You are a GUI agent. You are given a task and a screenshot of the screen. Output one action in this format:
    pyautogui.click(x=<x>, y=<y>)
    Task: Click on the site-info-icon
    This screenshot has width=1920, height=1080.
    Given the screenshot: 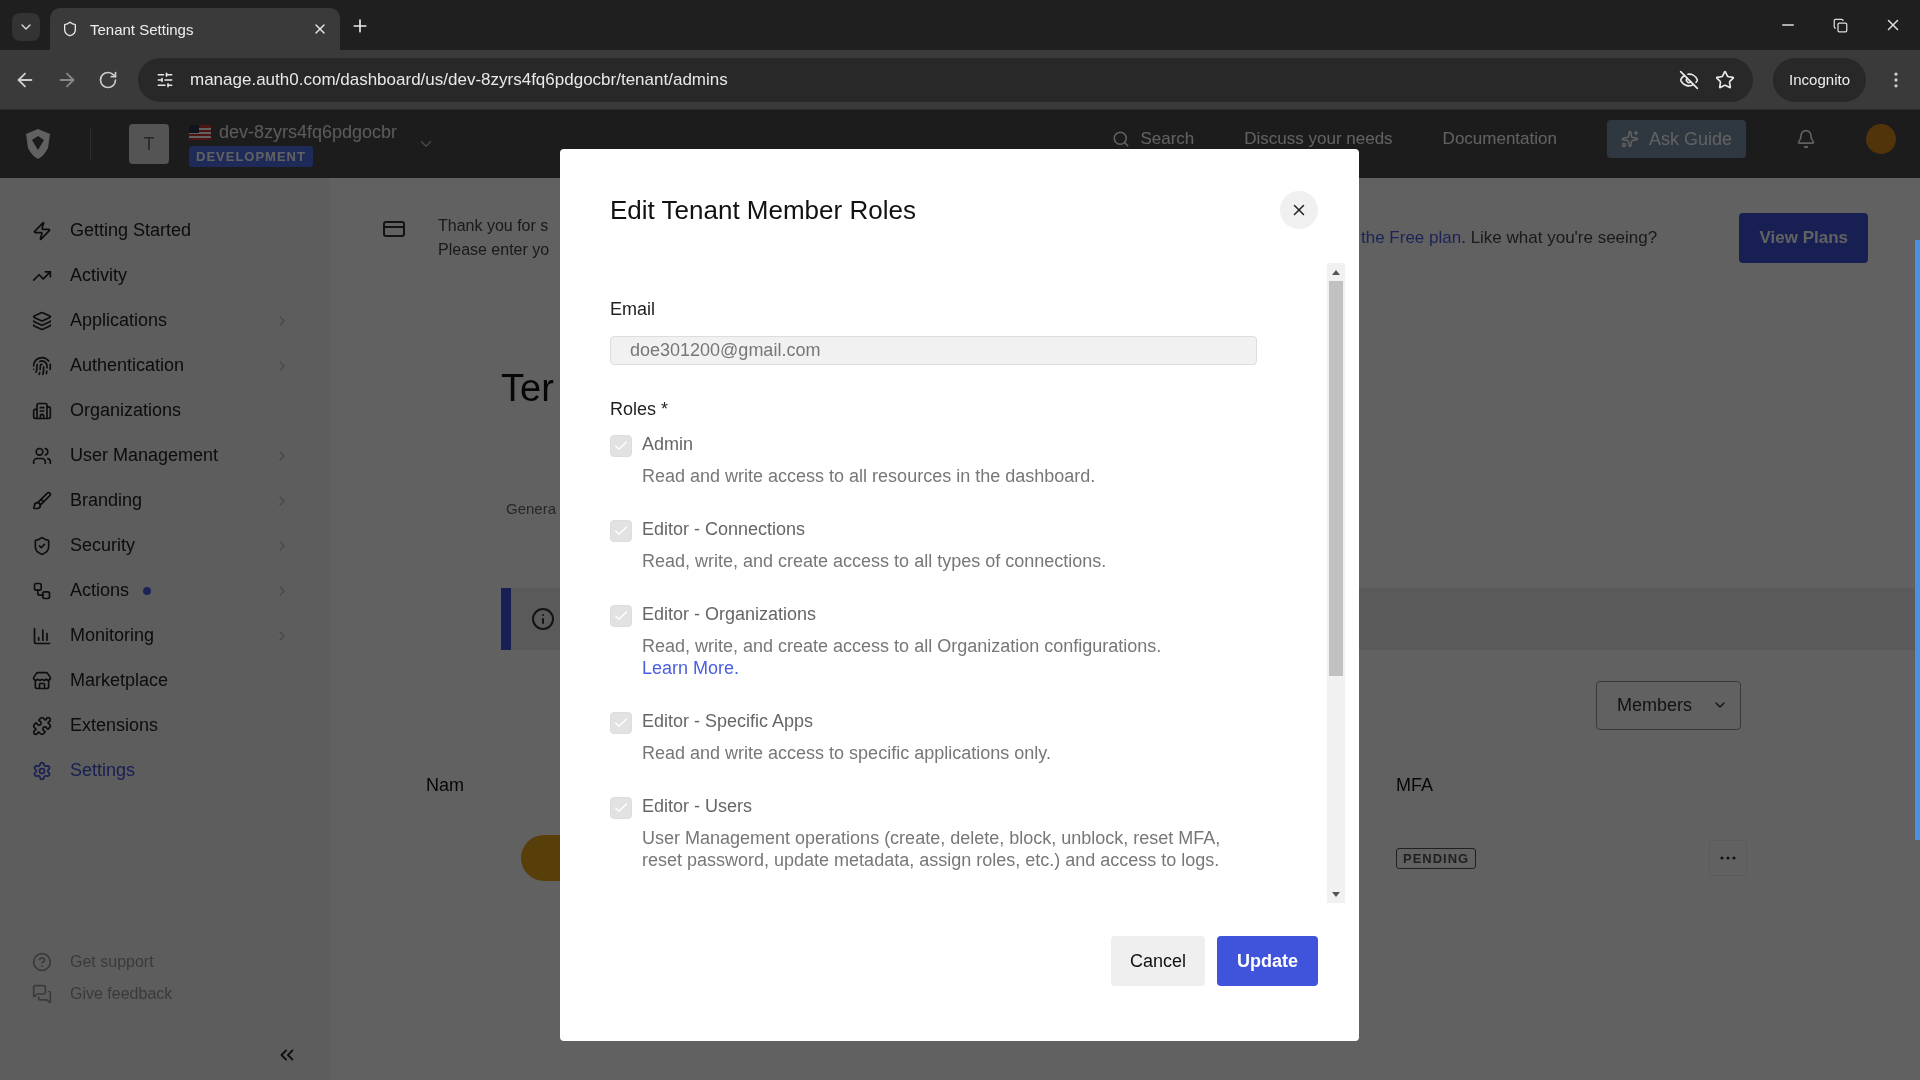 What is the action you would take?
    pyautogui.click(x=165, y=79)
    